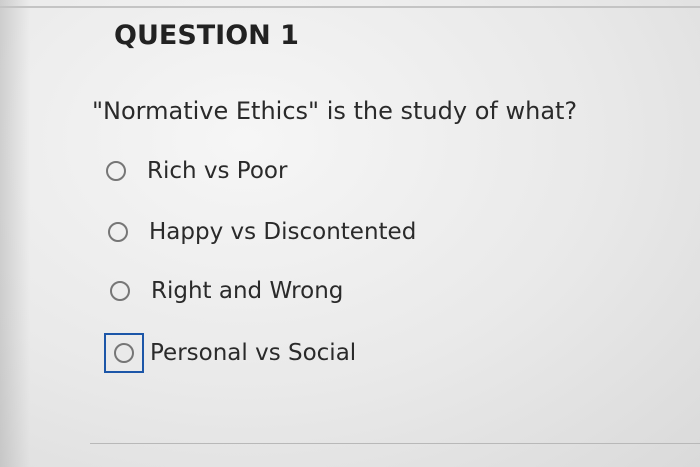  Describe the element at coordinates (283, 232) in the screenshot. I see `option-label: Happy vs Discontented` at that location.